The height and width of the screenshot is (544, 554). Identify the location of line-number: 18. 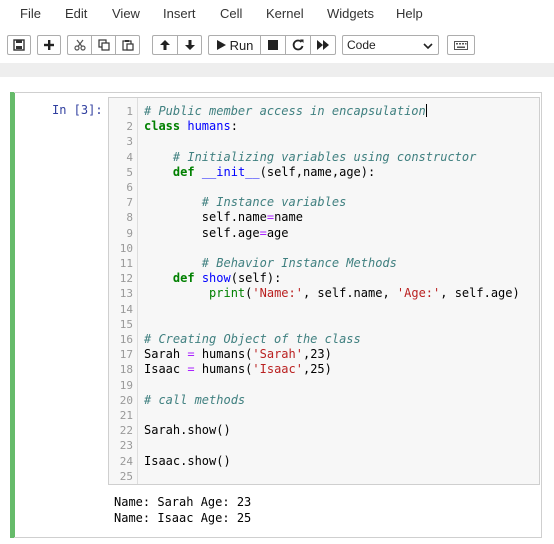
(126, 370).